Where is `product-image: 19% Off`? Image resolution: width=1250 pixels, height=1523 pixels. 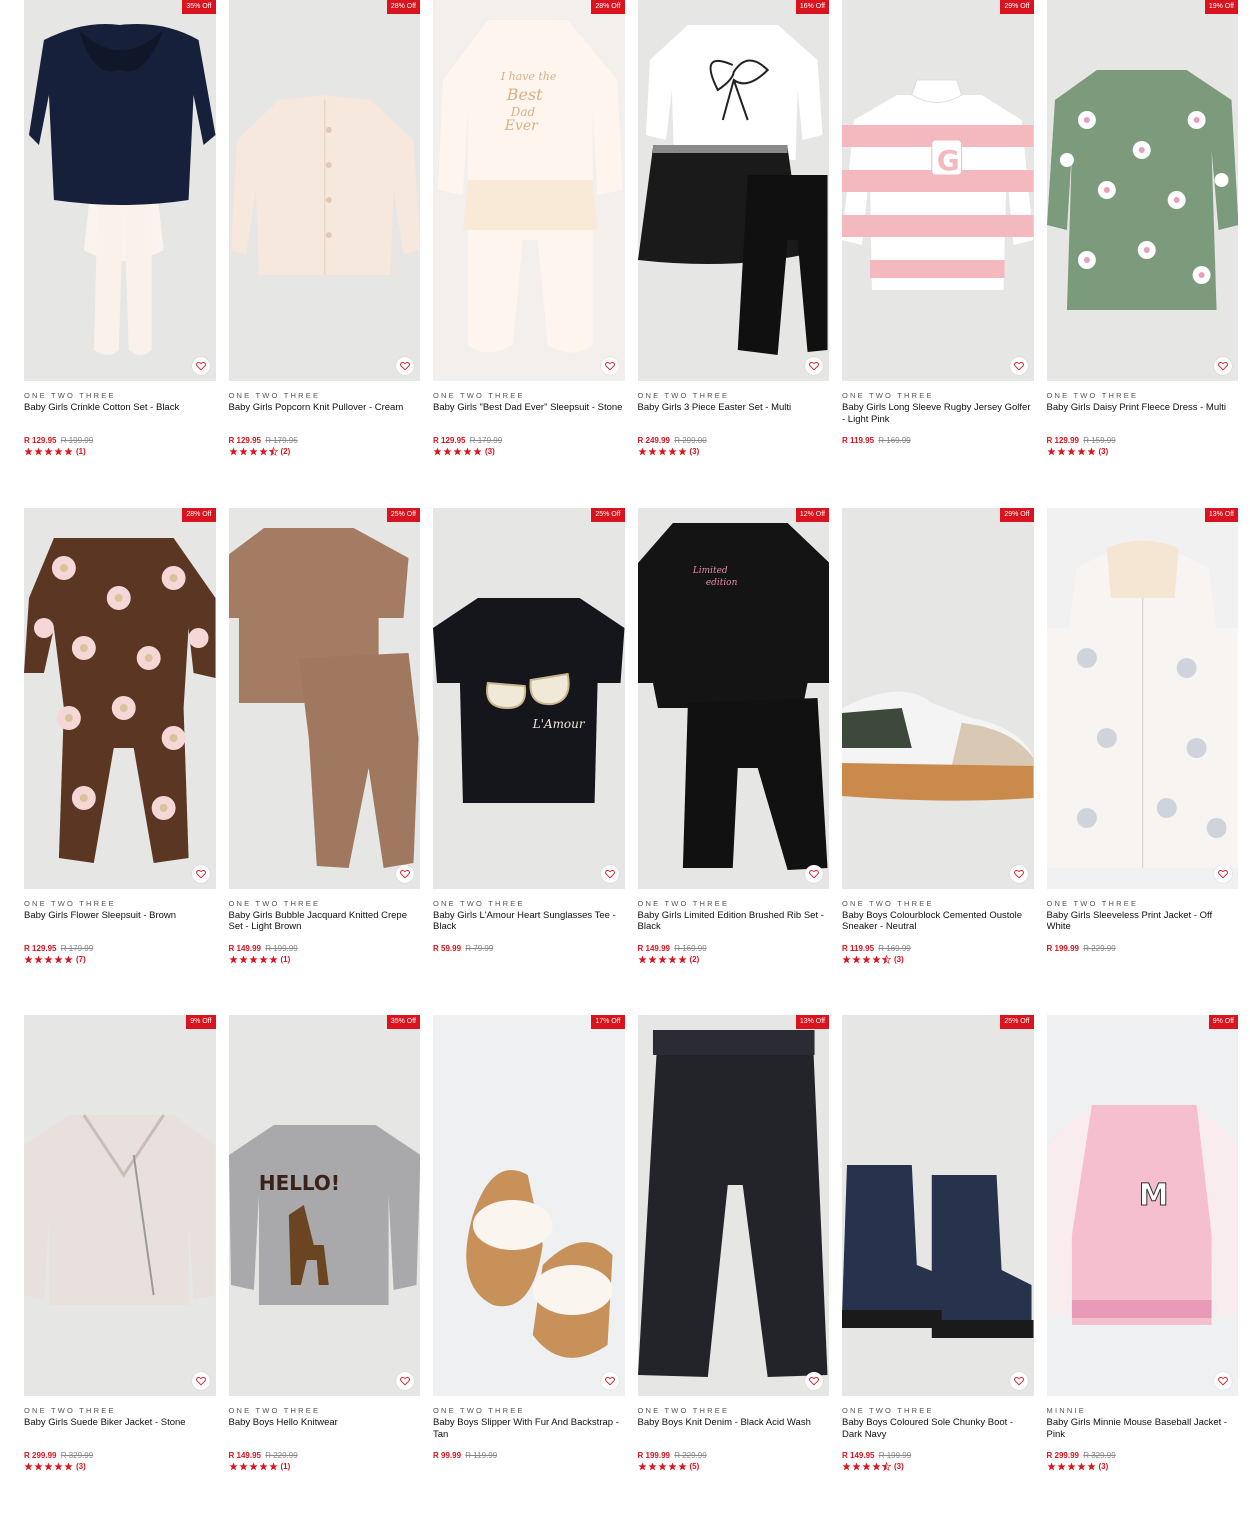
product-image: 19% Off is located at coordinates (1142, 190).